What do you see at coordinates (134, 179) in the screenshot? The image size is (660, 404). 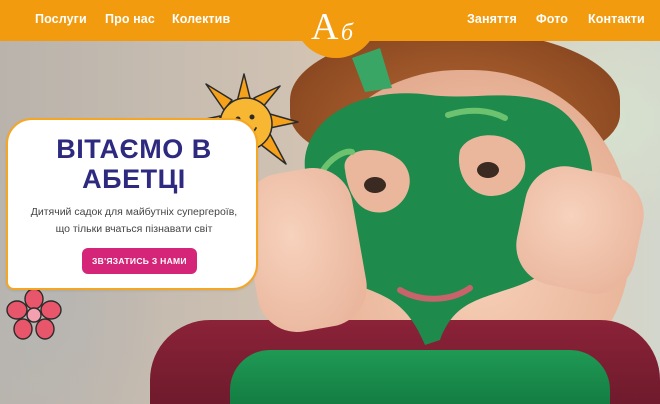 I see `hero-title-line-2: АБЕТЦІ` at bounding box center [134, 179].